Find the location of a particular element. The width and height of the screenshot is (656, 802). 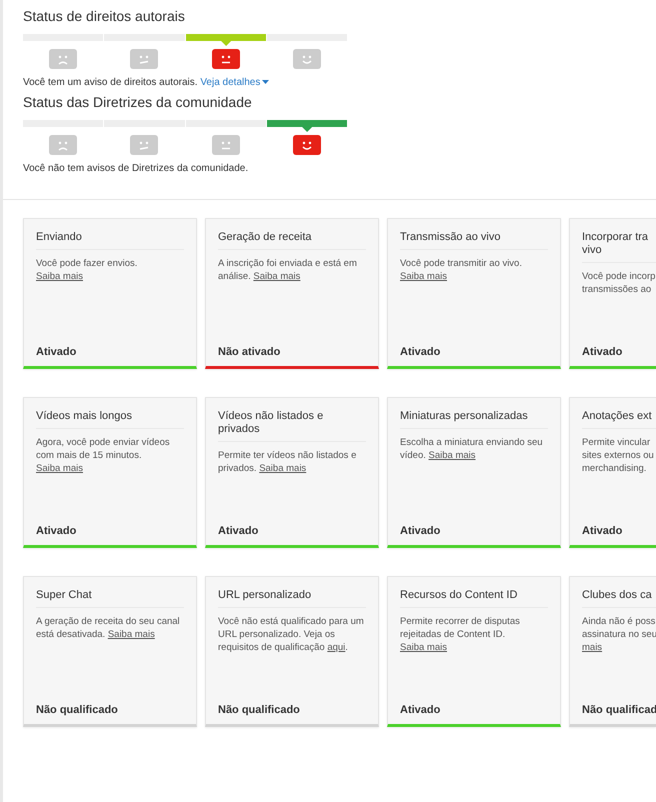

feature-description: Escolha a miniatura enviando seu vídeo. Saiba mais is located at coordinates (472, 449).